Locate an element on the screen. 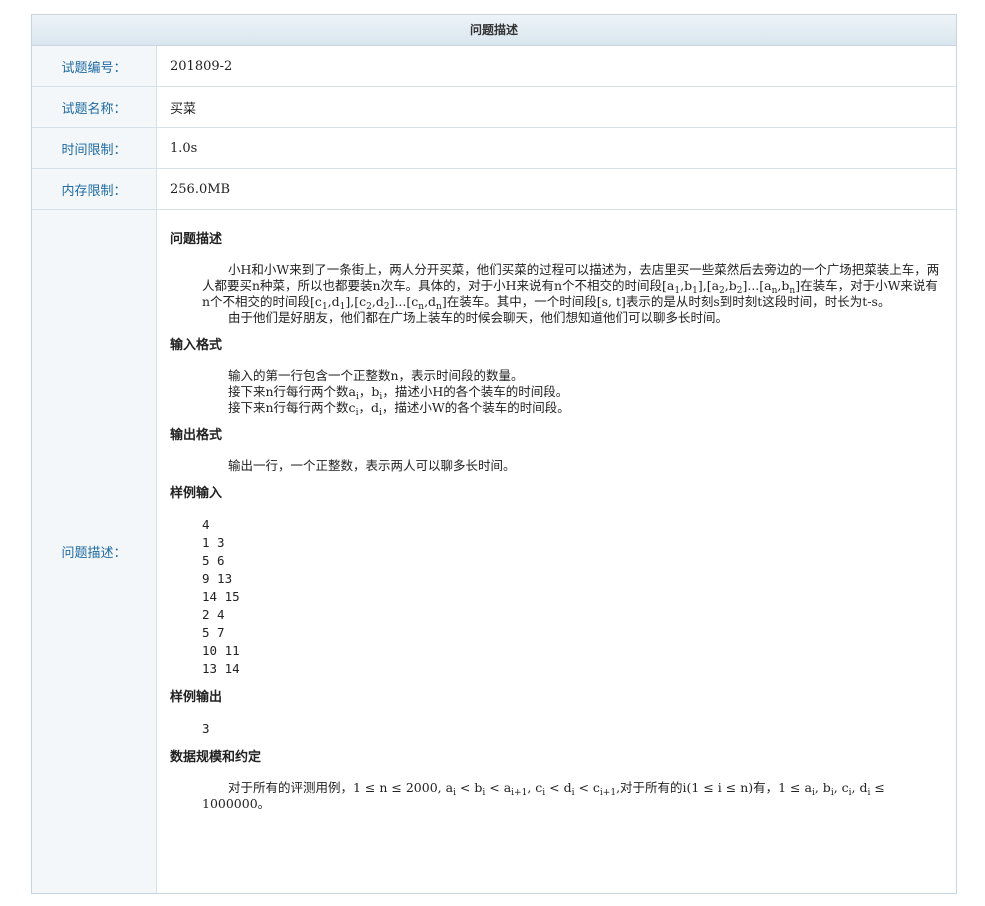 The width and height of the screenshot is (985, 906). problem-name-value: 买菜 is located at coordinates (183, 109).